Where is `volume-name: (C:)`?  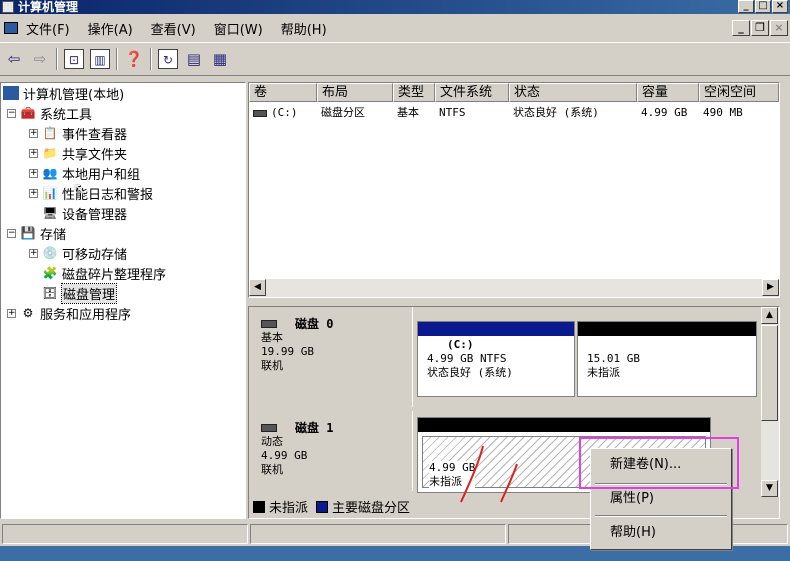
volume-name: (C:) is located at coordinates (284, 112).